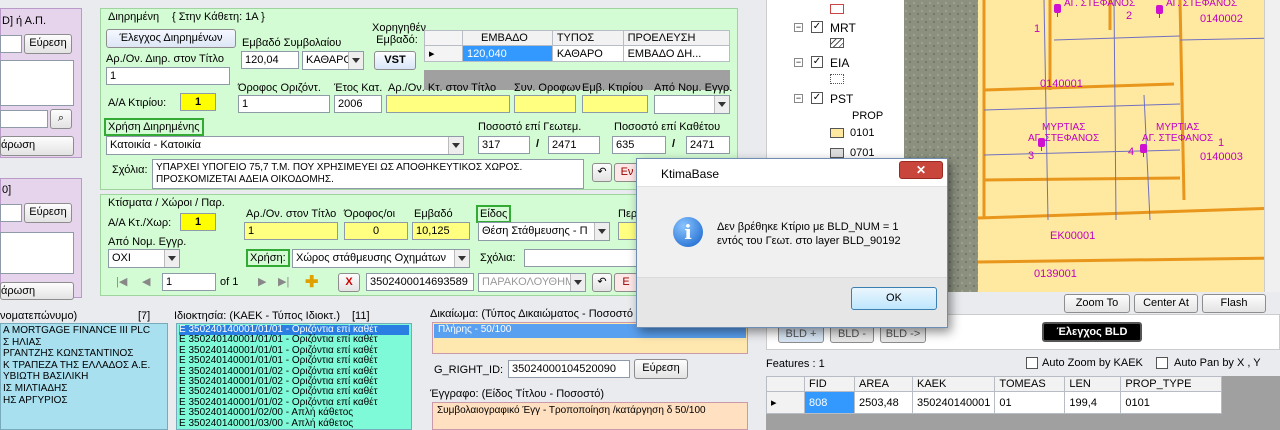 This screenshot has height=430, width=1280. What do you see at coordinates (443, 53) in the screenshot?
I see `row-indicator-icon: ▸` at bounding box center [443, 53].